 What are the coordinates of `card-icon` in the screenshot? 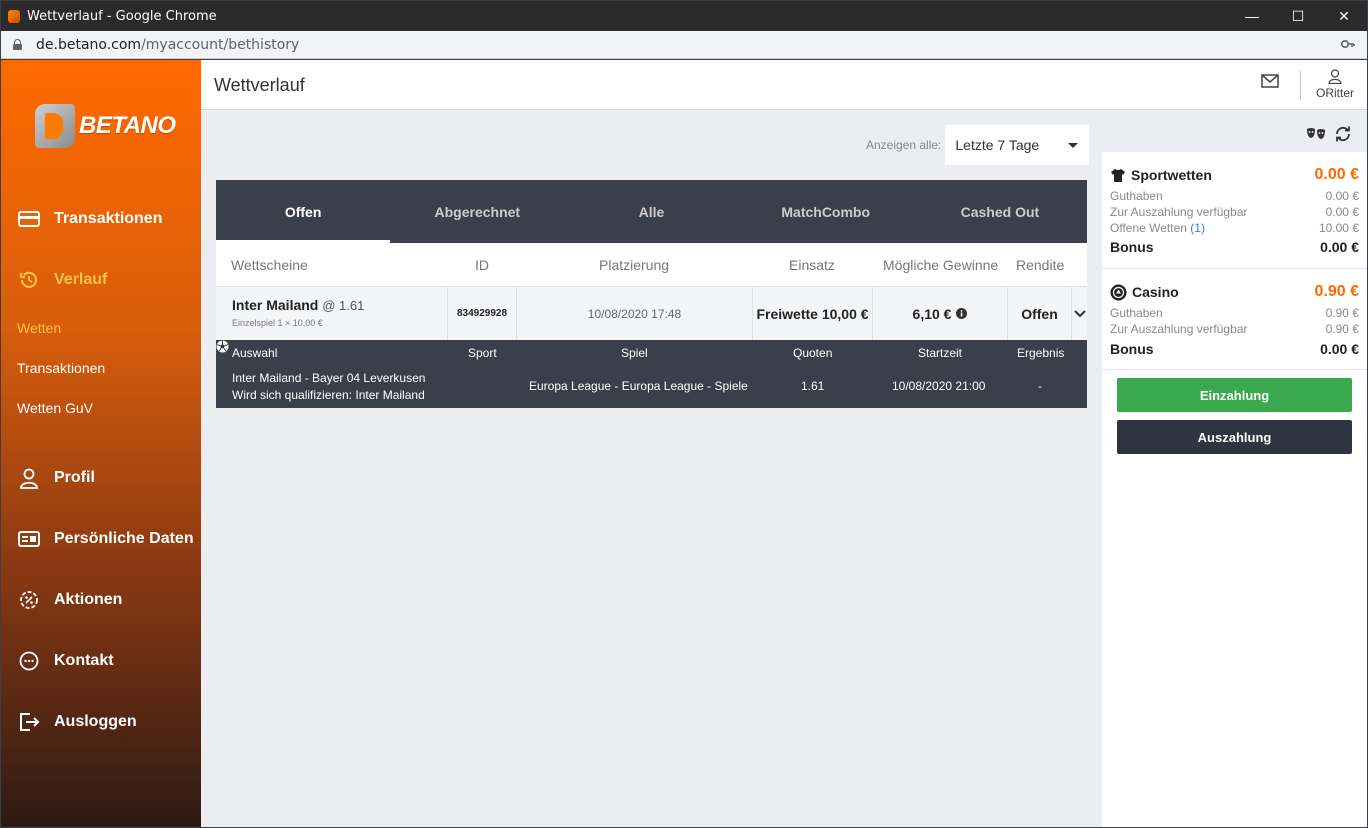 It's located at (29, 219).